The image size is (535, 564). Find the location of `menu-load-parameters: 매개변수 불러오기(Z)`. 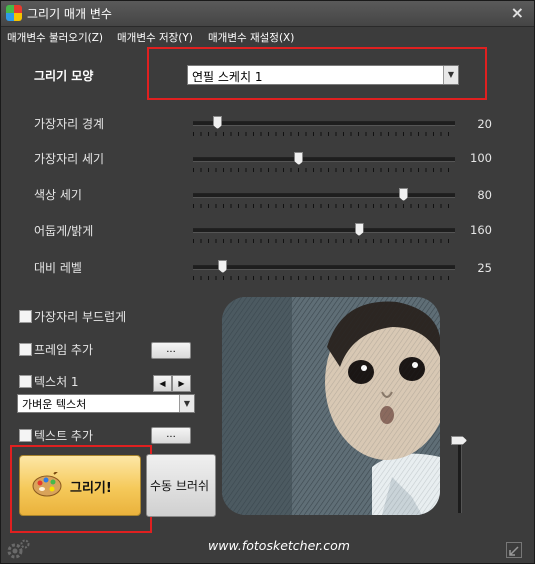

menu-load-parameters: 매개변수 불러오기(Z) is located at coordinates (55, 37).